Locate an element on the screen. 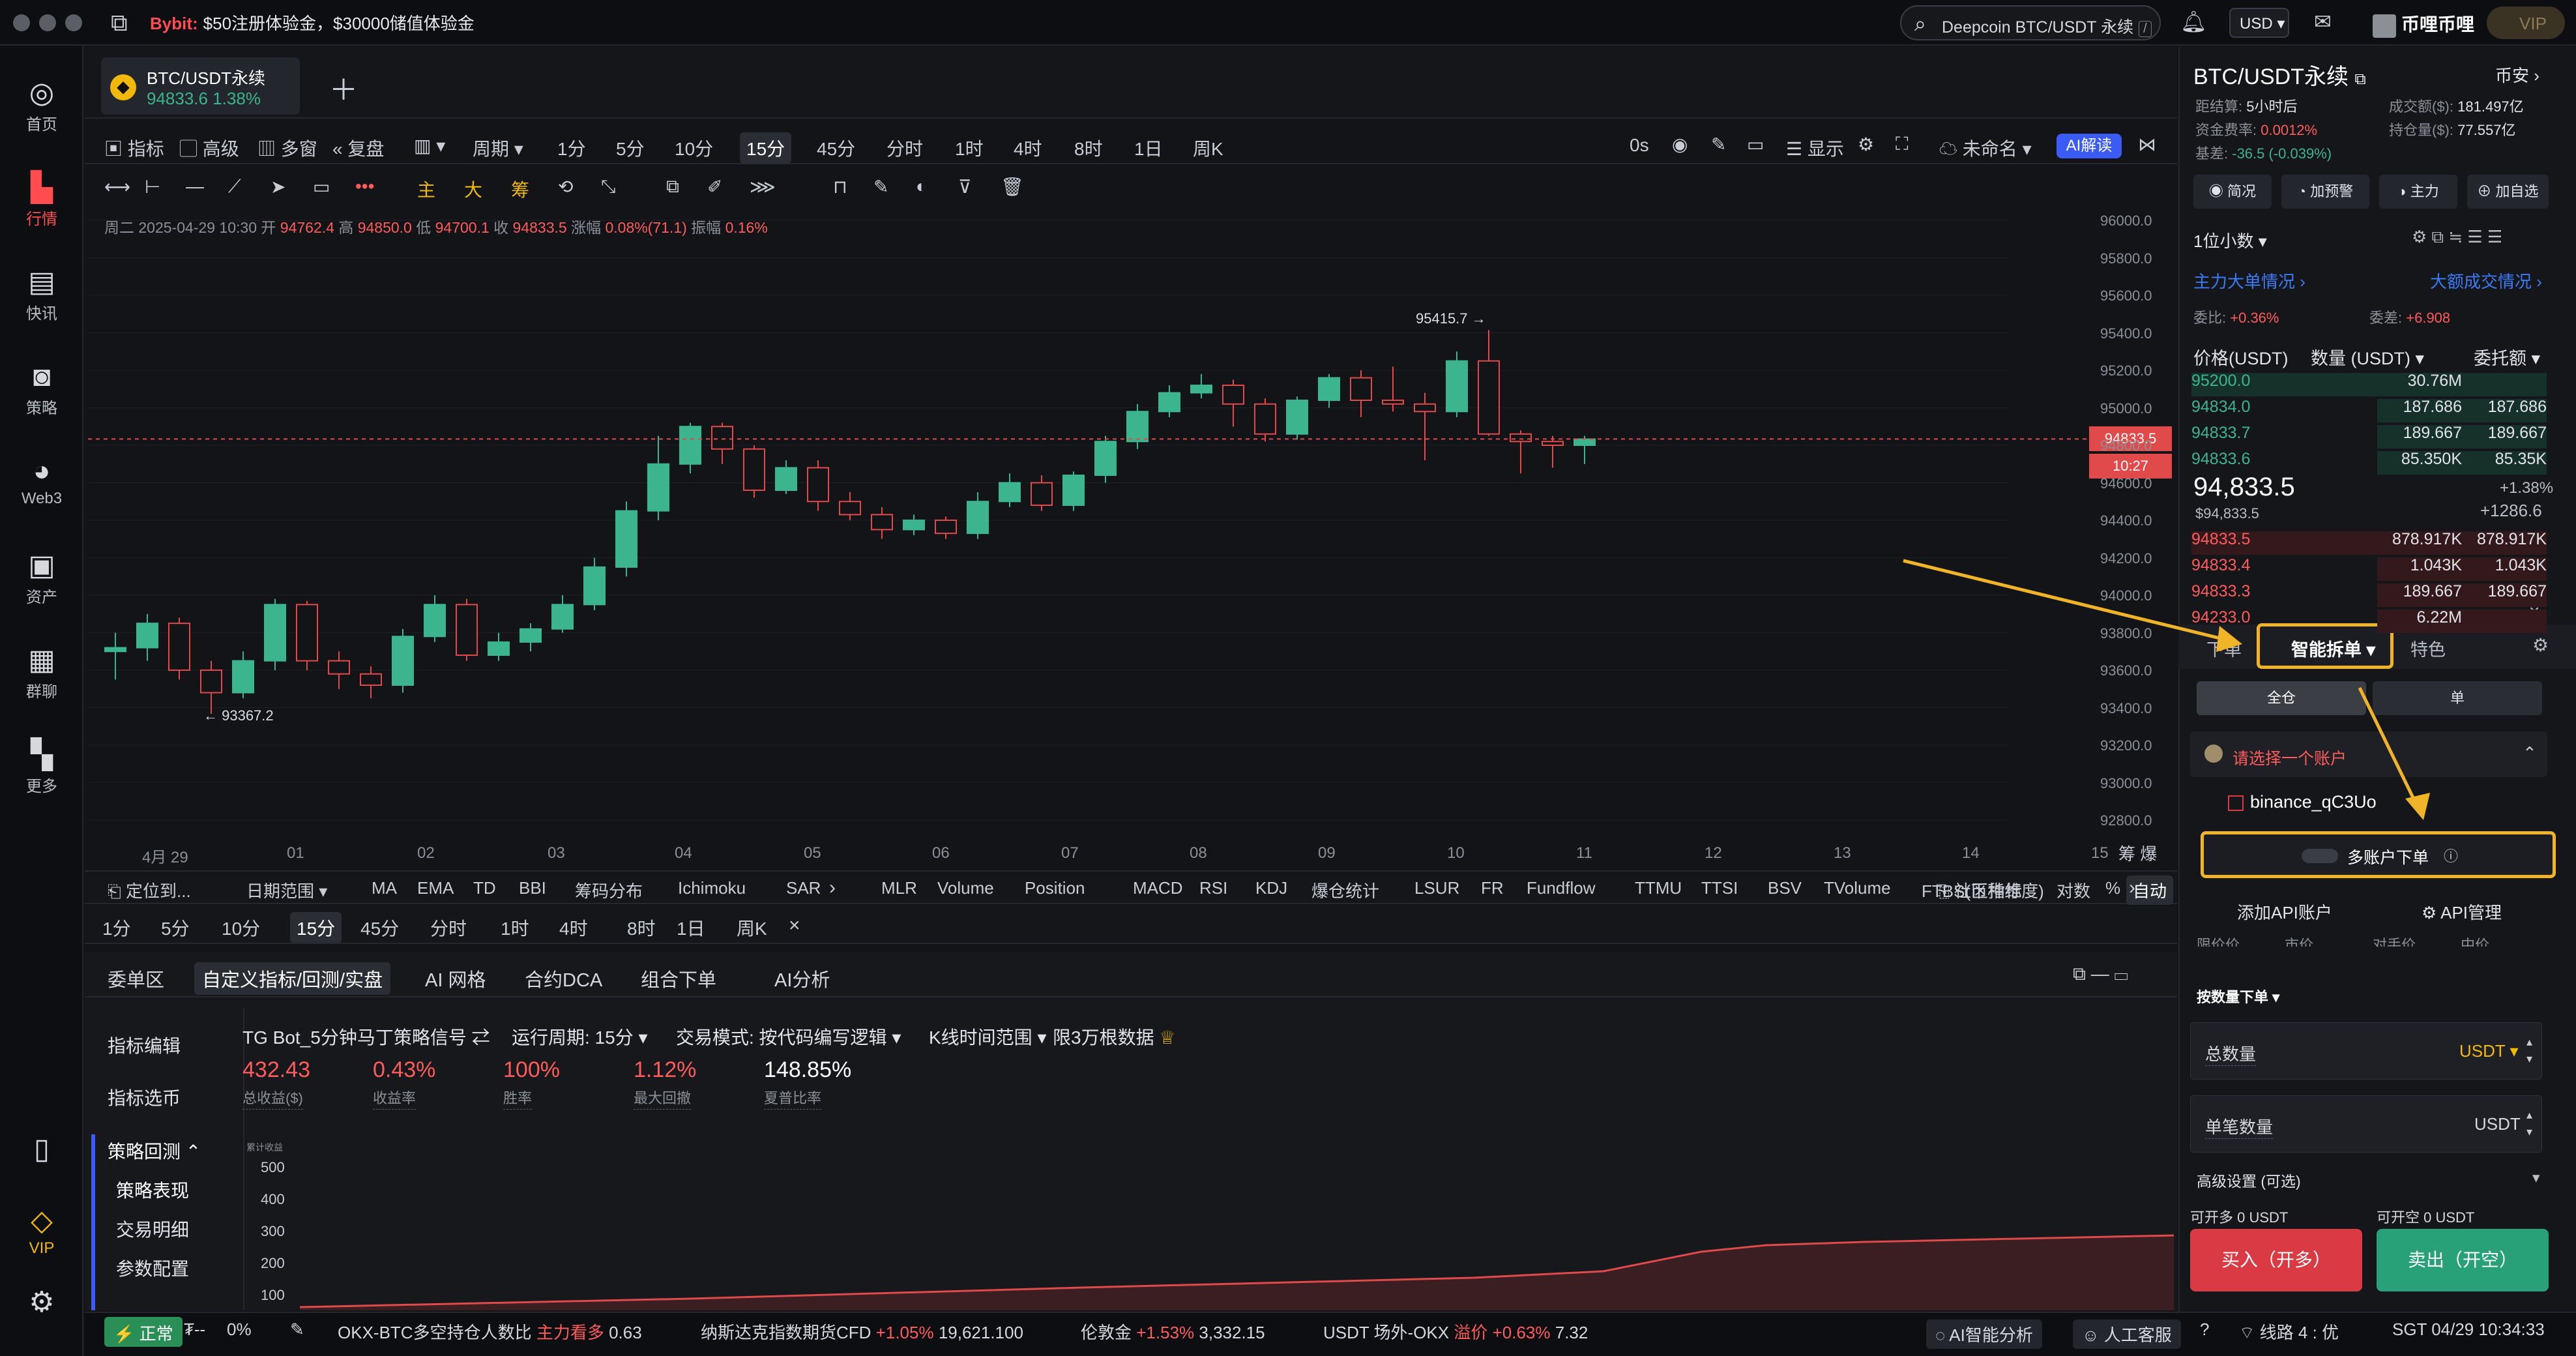  order-type-0: 限价价 is located at coordinates (2218, 941).